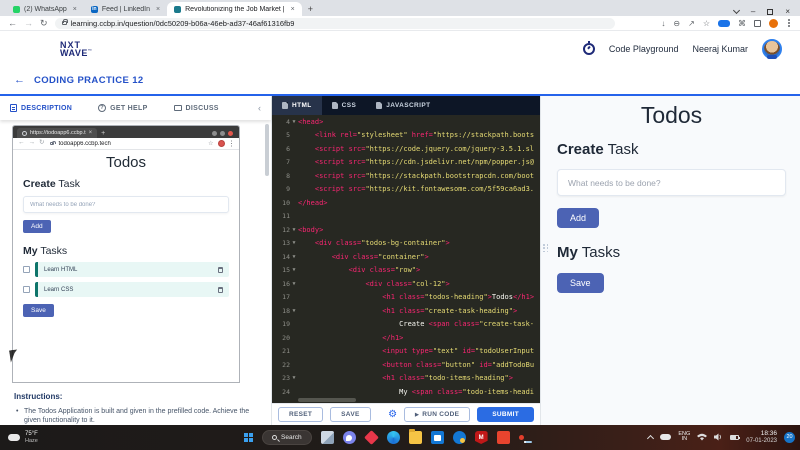  What do you see at coordinates (301, 414) in the screenshot?
I see `reset-button: RESET` at bounding box center [301, 414].